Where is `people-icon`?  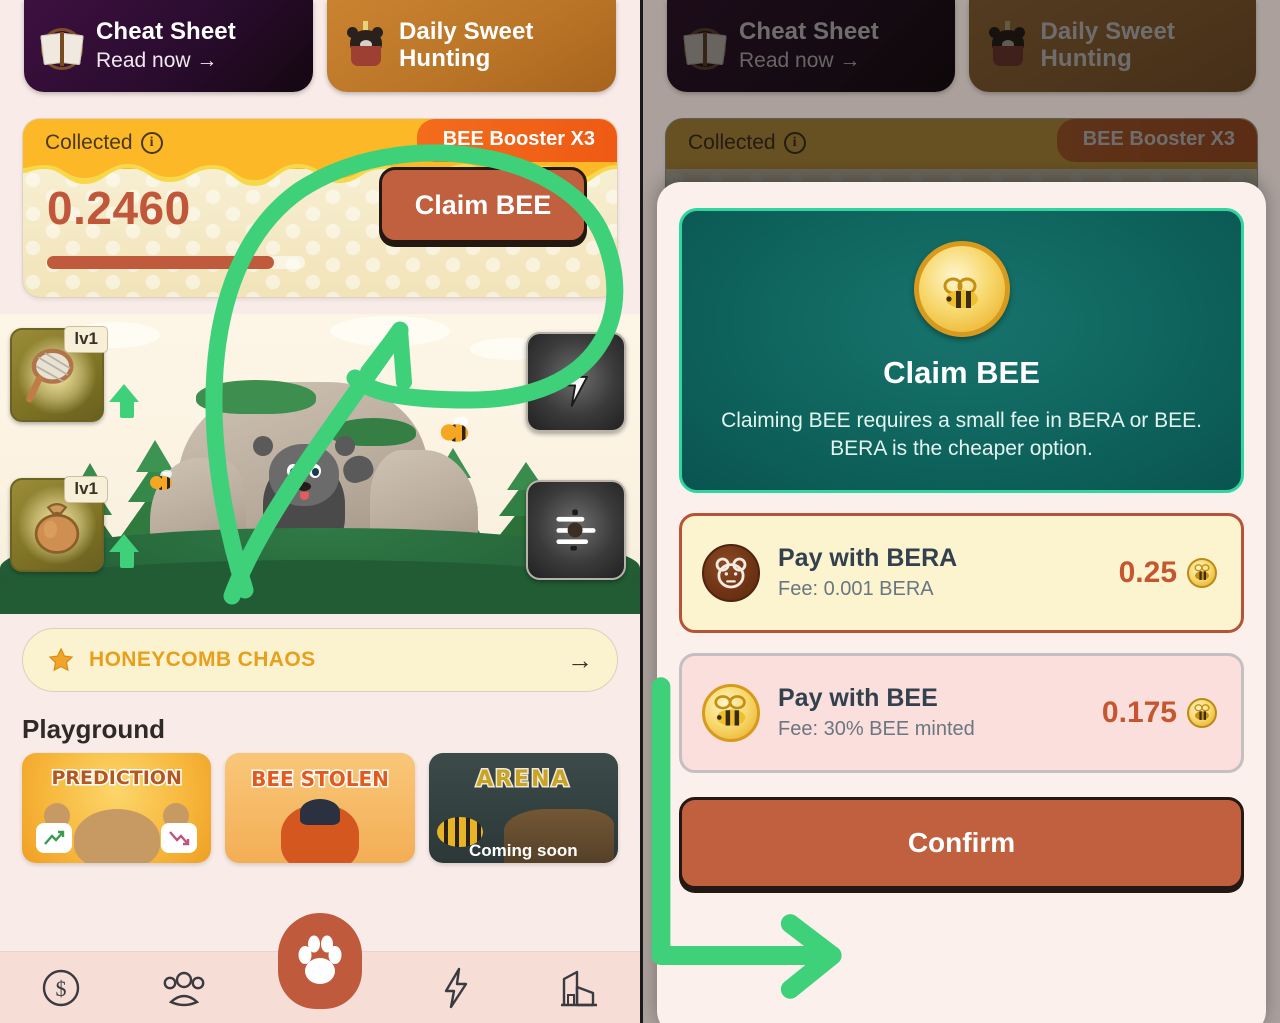
people-icon is located at coordinates (183, 988).